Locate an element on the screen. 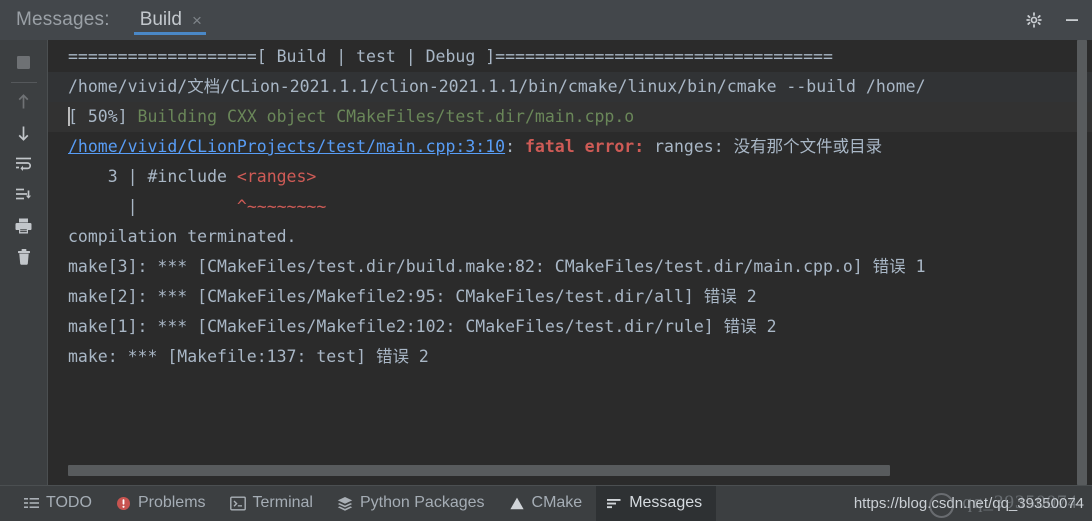  tool-window-actions is located at coordinates (1053, 20).